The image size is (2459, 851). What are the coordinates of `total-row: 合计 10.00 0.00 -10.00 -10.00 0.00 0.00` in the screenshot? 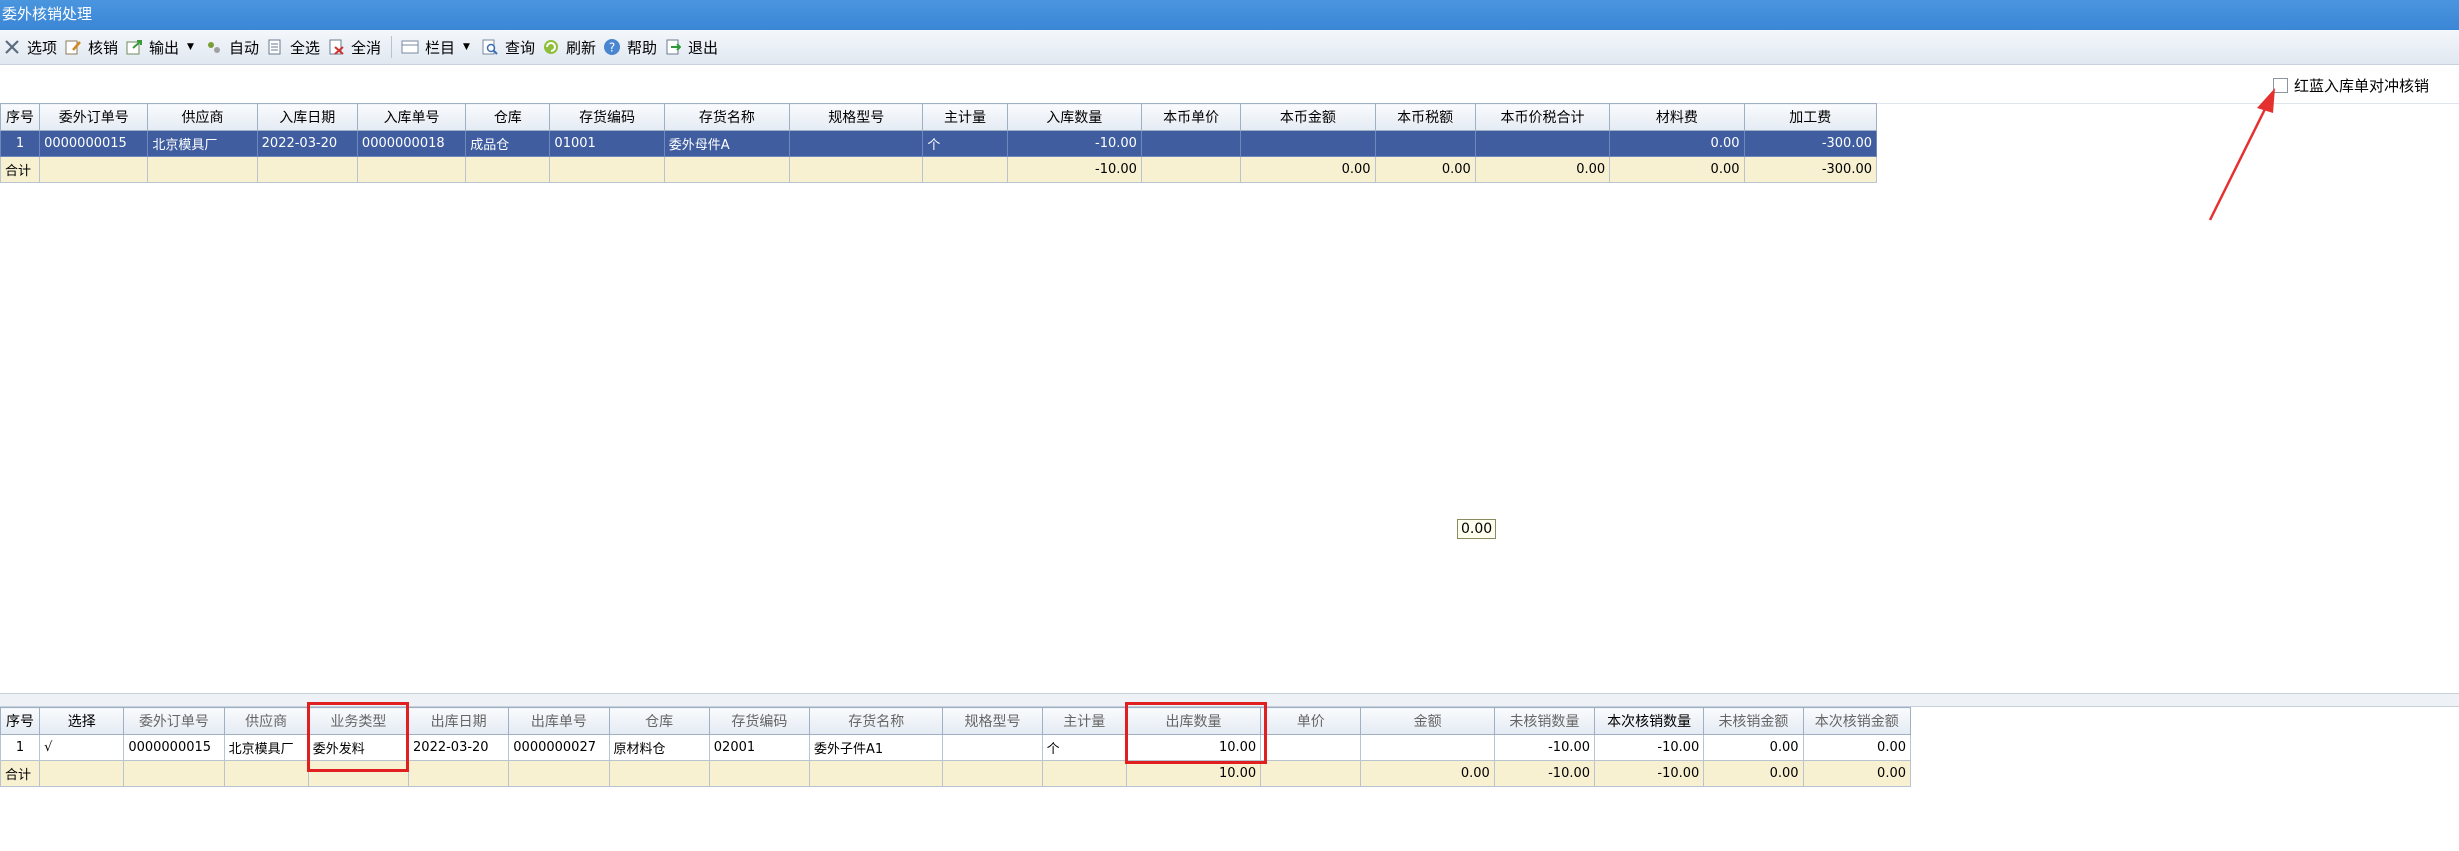 It's located at (956, 773).